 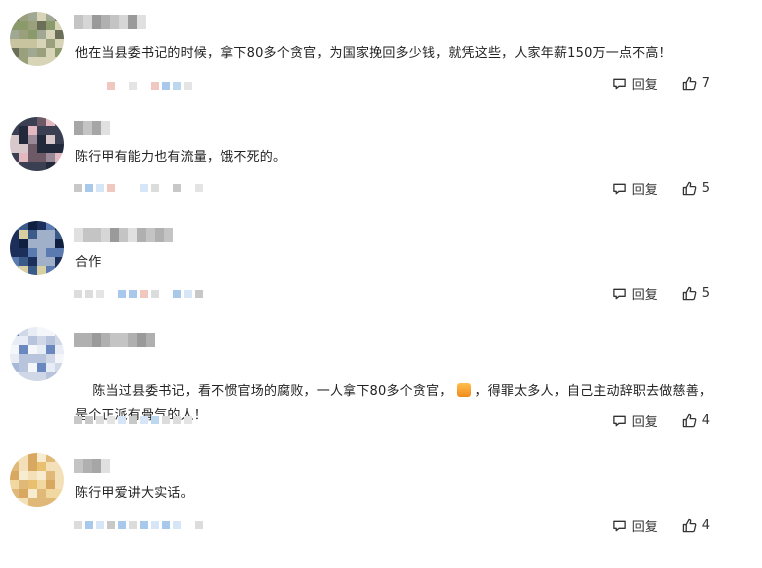 I want to click on comment-actions: 回复 7, so click(x=661, y=83).